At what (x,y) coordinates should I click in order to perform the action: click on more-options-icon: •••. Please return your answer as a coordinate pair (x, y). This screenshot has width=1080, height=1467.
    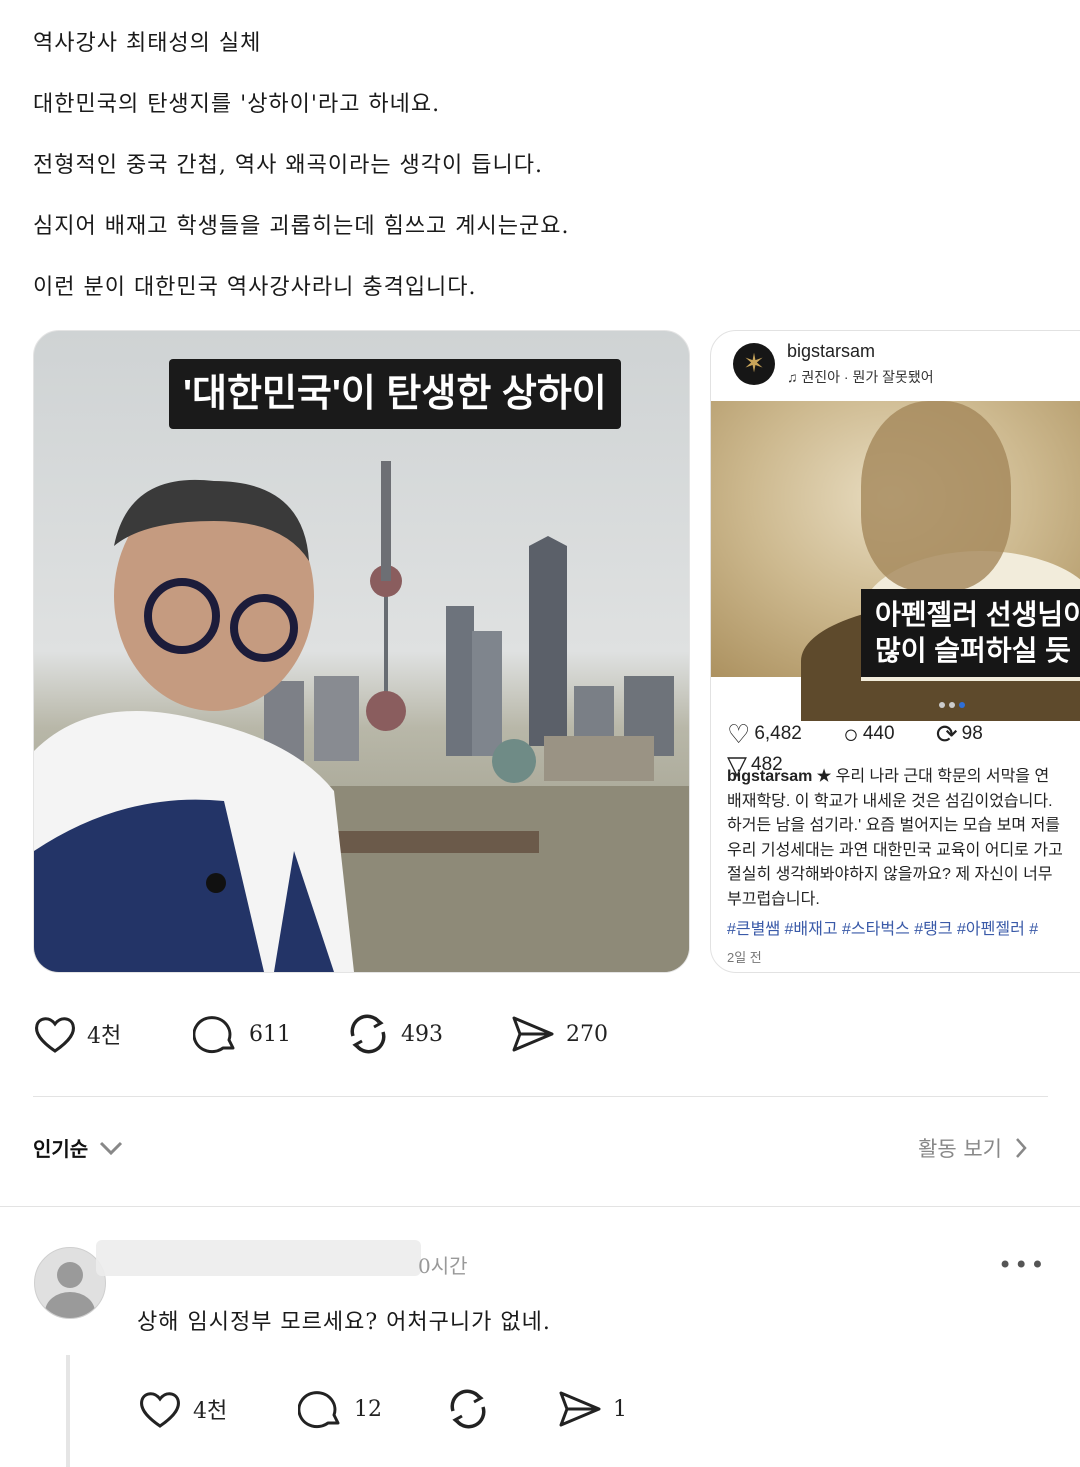
    Looking at the image, I should click on (1022, 1265).